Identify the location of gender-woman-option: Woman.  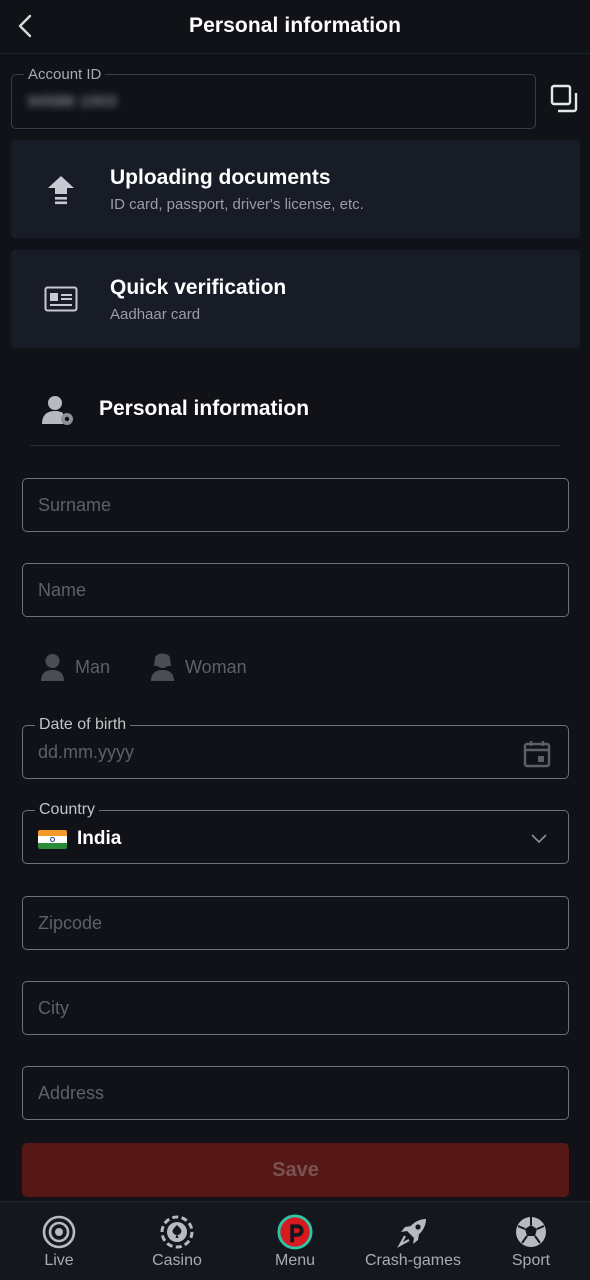
(198, 667).